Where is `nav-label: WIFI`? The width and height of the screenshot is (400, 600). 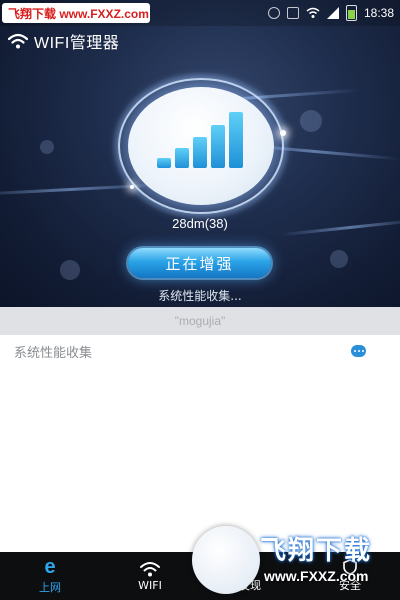
nav-label: WIFI is located at coordinates (150, 585).